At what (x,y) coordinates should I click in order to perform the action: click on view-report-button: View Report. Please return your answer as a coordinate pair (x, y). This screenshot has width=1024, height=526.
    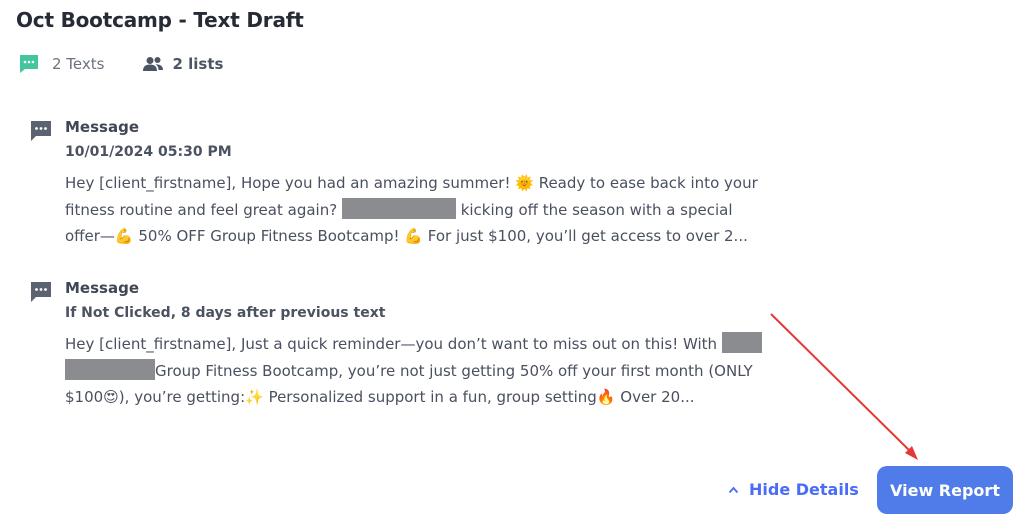
    Looking at the image, I should click on (945, 490).